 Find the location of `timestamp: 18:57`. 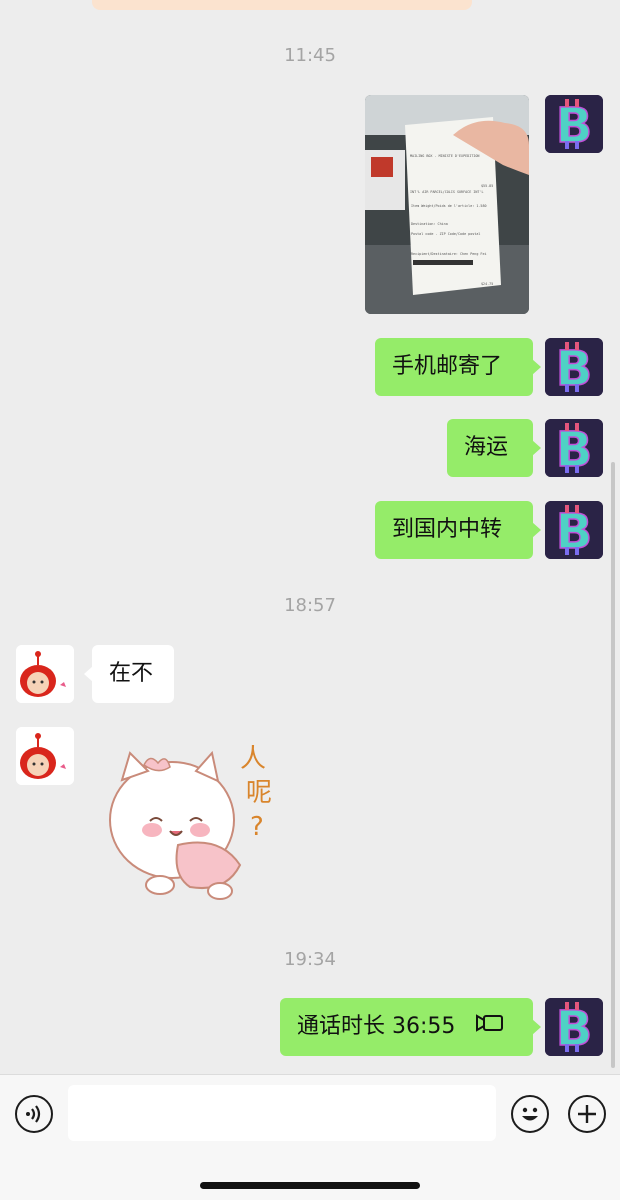

timestamp: 18:57 is located at coordinates (310, 605).